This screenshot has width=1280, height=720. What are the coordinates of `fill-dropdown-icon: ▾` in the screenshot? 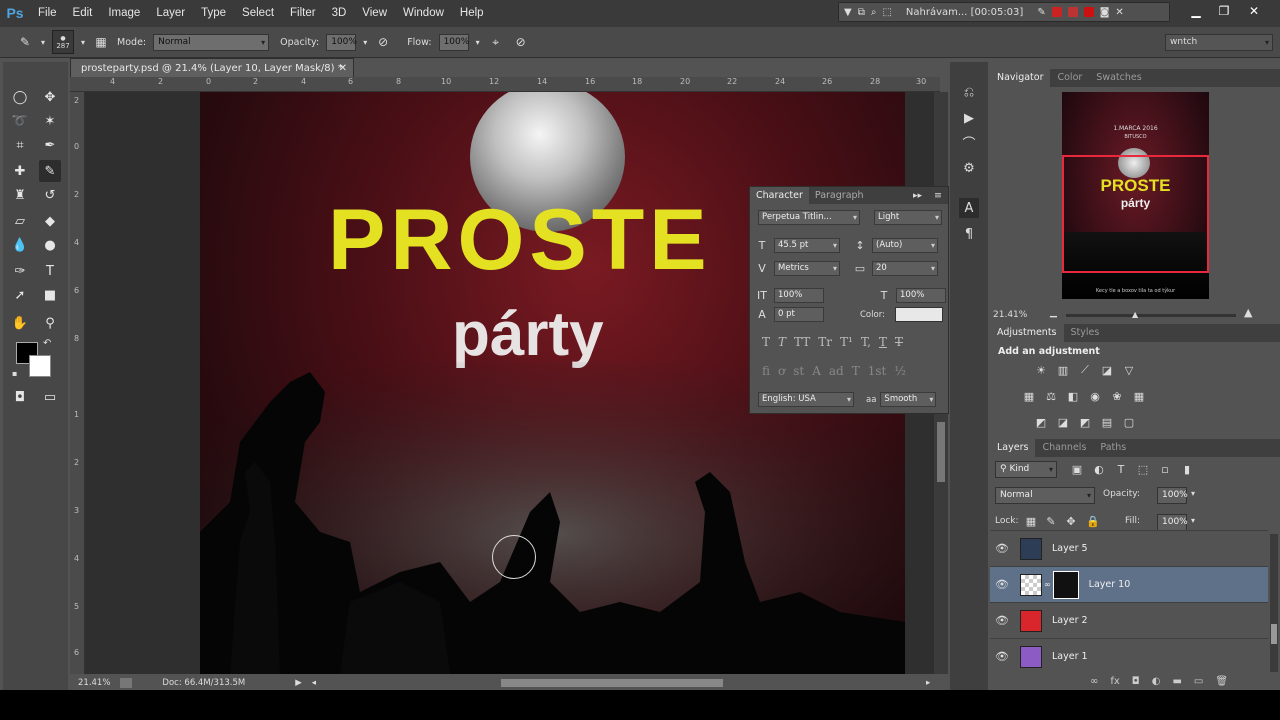 It's located at (1193, 520).